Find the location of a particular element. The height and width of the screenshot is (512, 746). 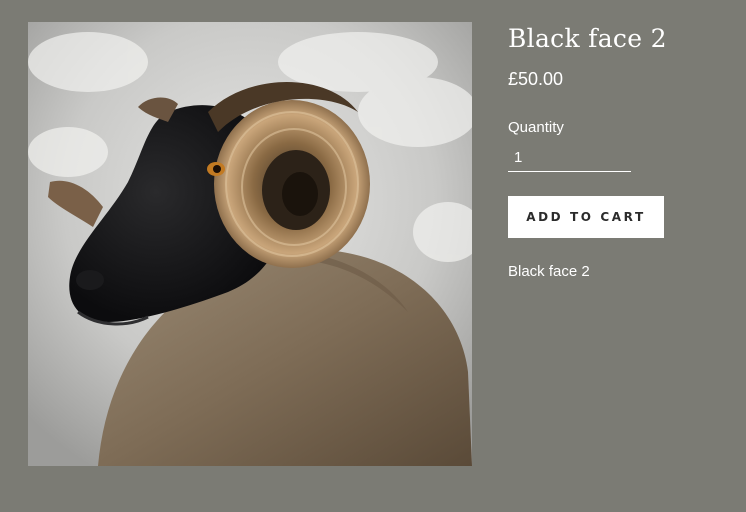

product-title: Black face 2 is located at coordinates (587, 38).